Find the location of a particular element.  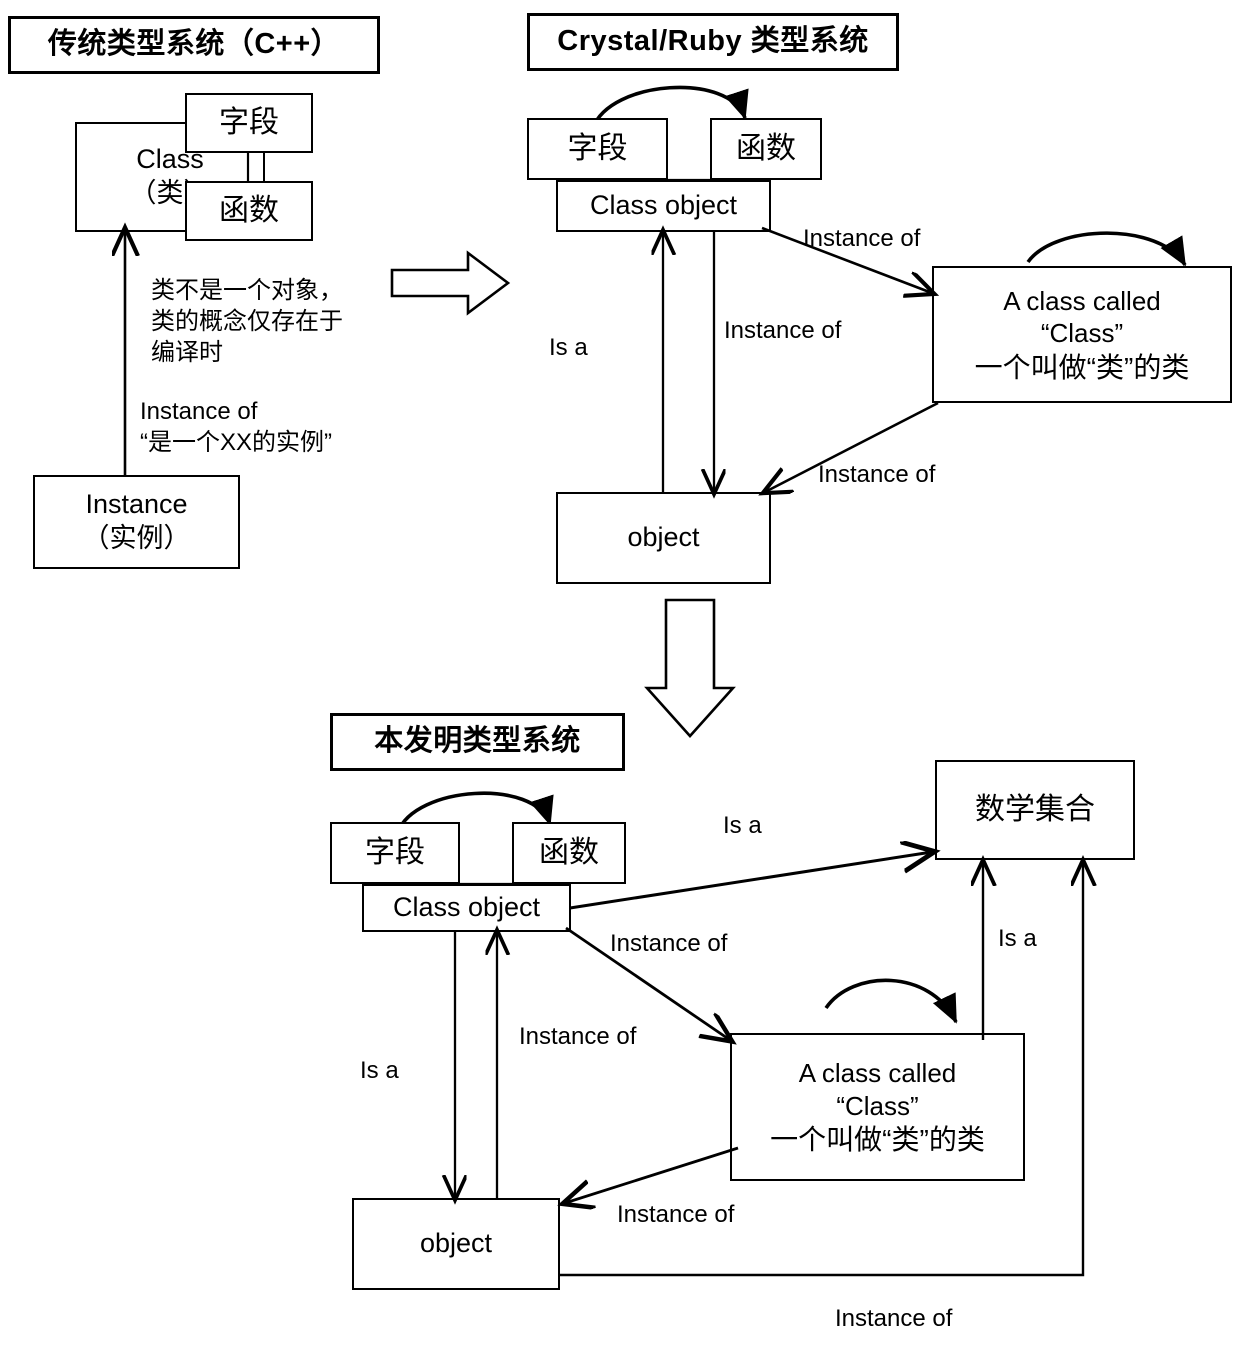

node-math-set-label: 数学集合 is located at coordinates (1035, 809).